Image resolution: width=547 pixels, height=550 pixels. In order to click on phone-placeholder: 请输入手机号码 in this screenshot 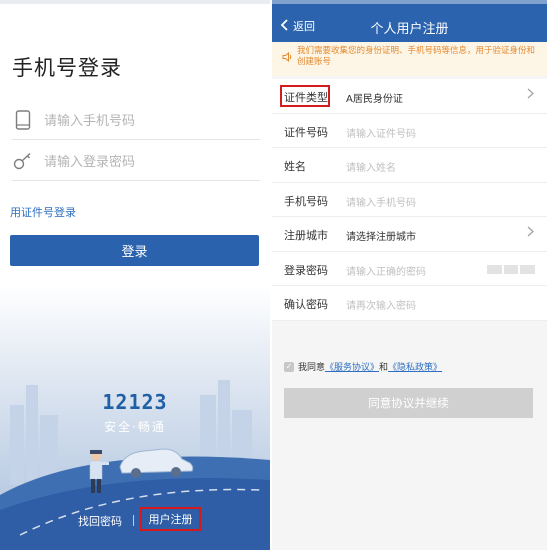, I will do `click(90, 121)`.